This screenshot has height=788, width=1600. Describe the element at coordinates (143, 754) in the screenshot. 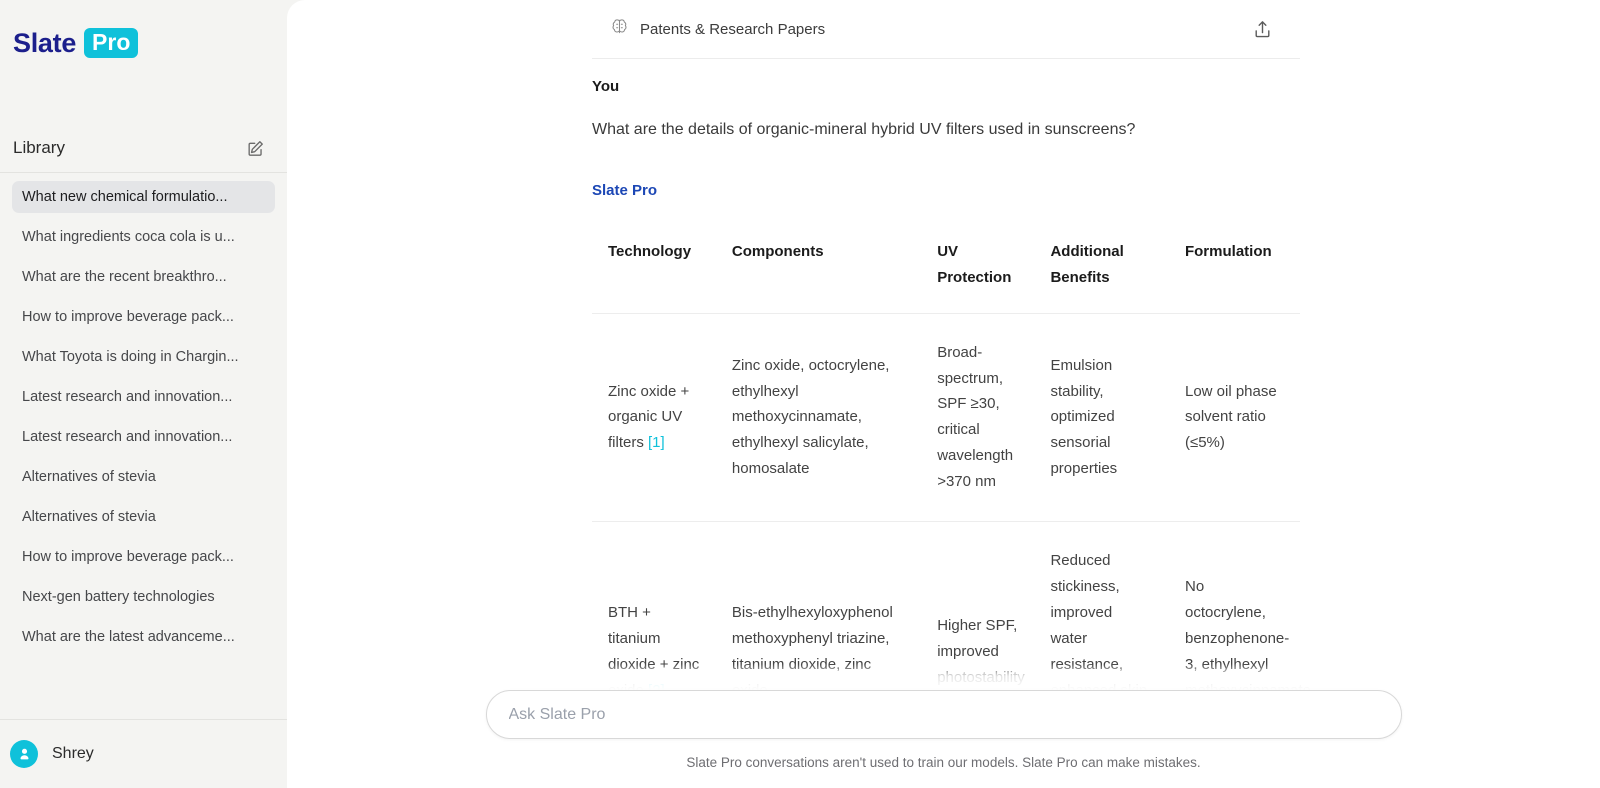

I see `user-profile-row: Shrey` at that location.